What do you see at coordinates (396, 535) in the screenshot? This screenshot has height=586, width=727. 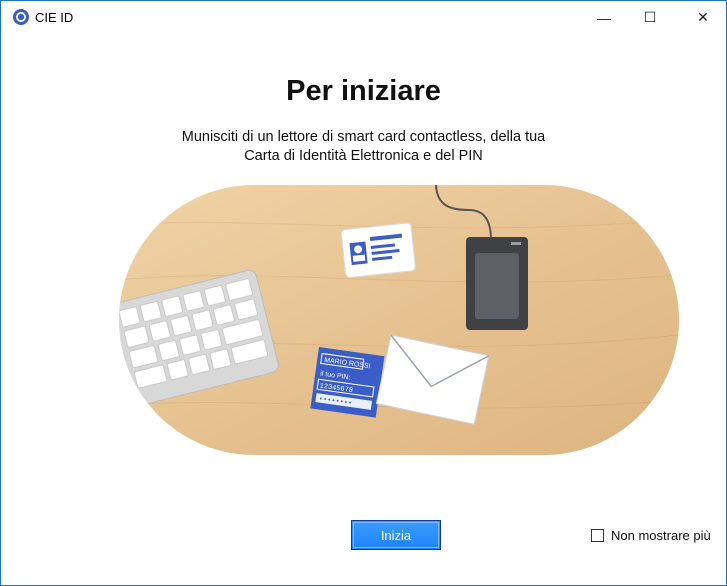 I see `start-button: Inizia` at bounding box center [396, 535].